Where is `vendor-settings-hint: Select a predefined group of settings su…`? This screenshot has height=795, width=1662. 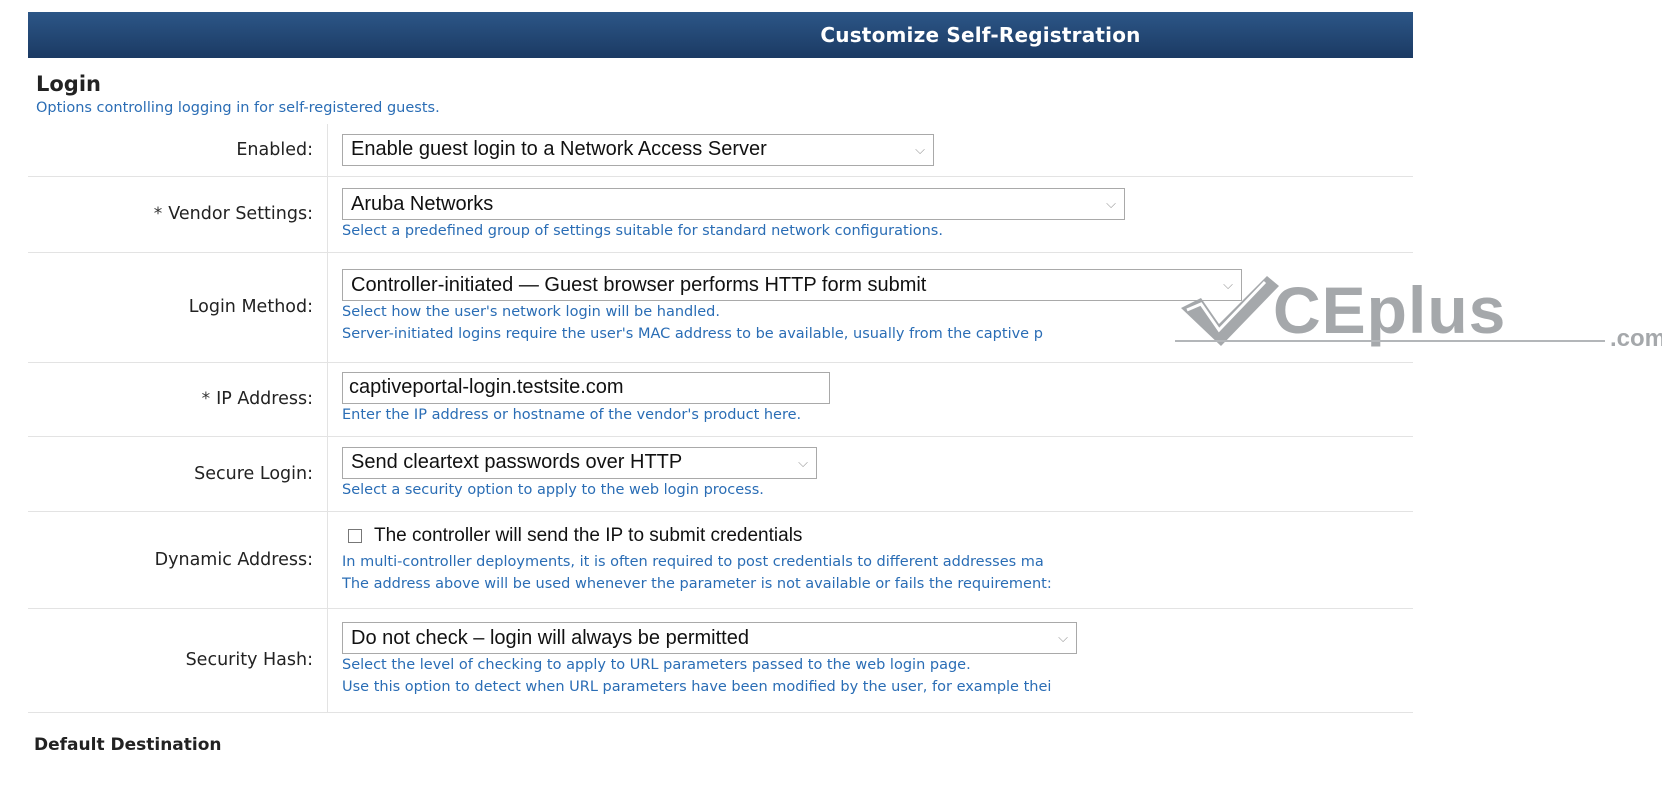 vendor-settings-hint: Select a predefined group of settings su… is located at coordinates (642, 231).